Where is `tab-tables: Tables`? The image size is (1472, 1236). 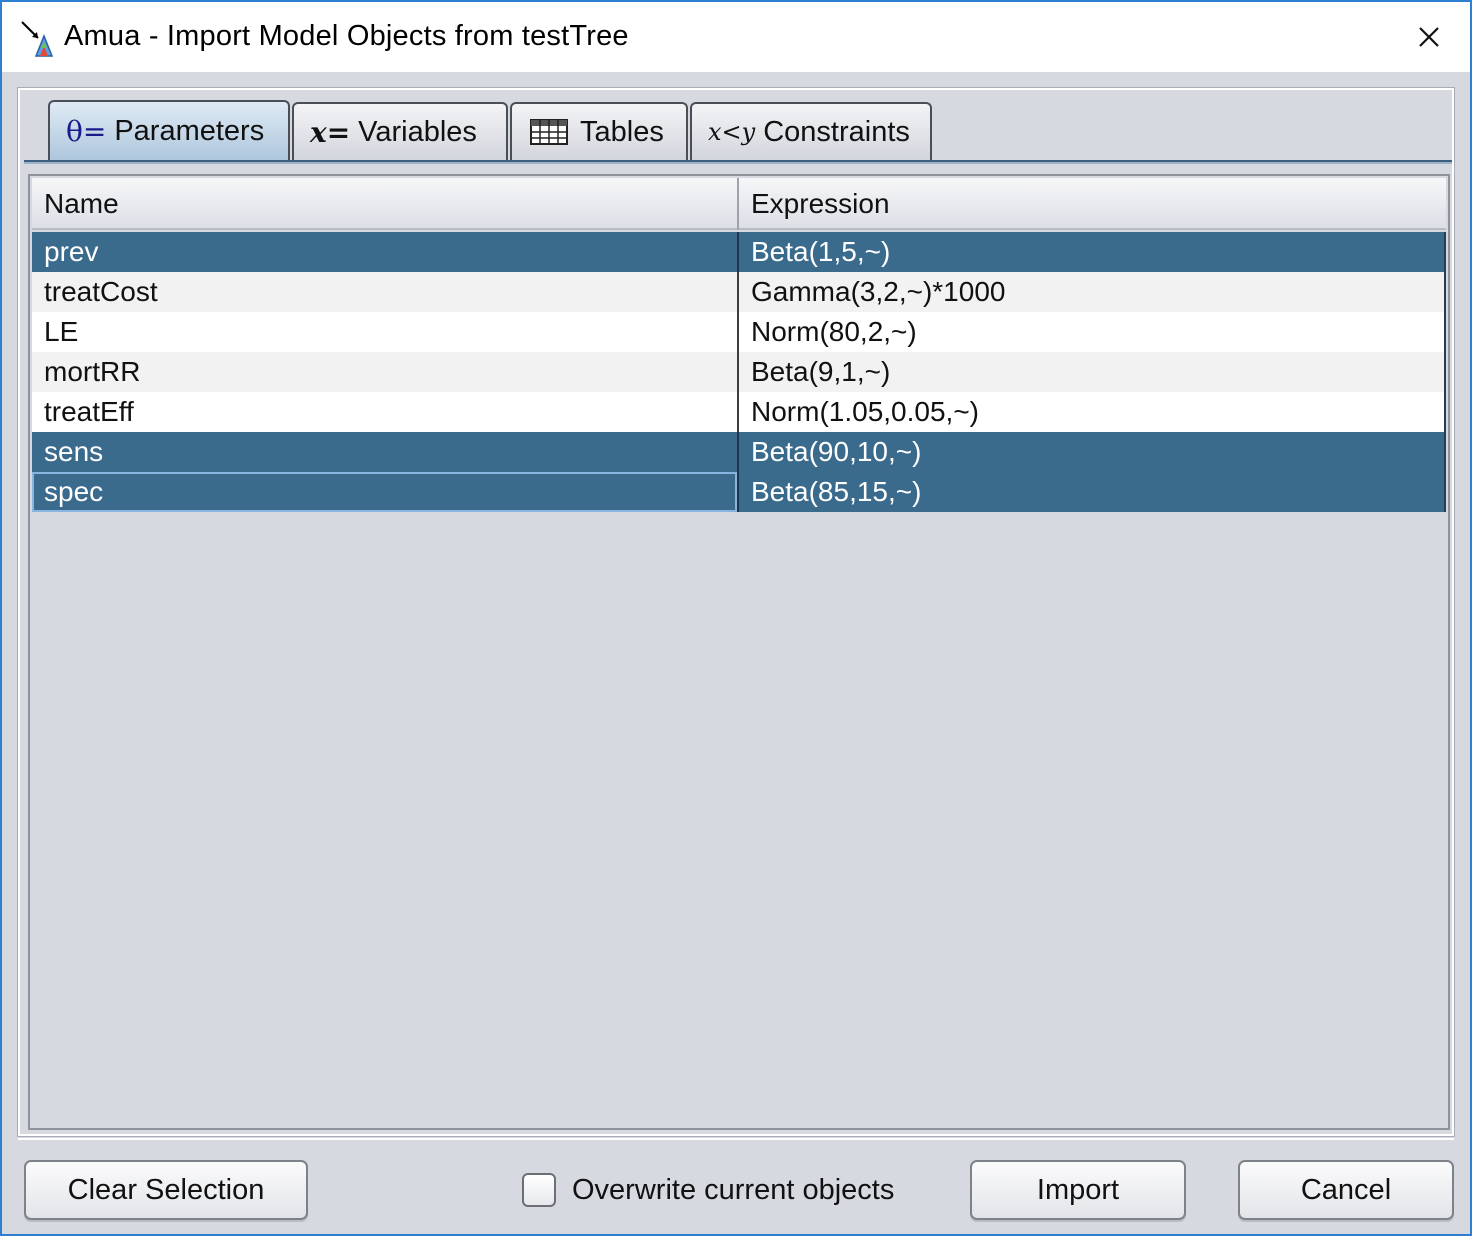 tab-tables: Tables is located at coordinates (599, 131).